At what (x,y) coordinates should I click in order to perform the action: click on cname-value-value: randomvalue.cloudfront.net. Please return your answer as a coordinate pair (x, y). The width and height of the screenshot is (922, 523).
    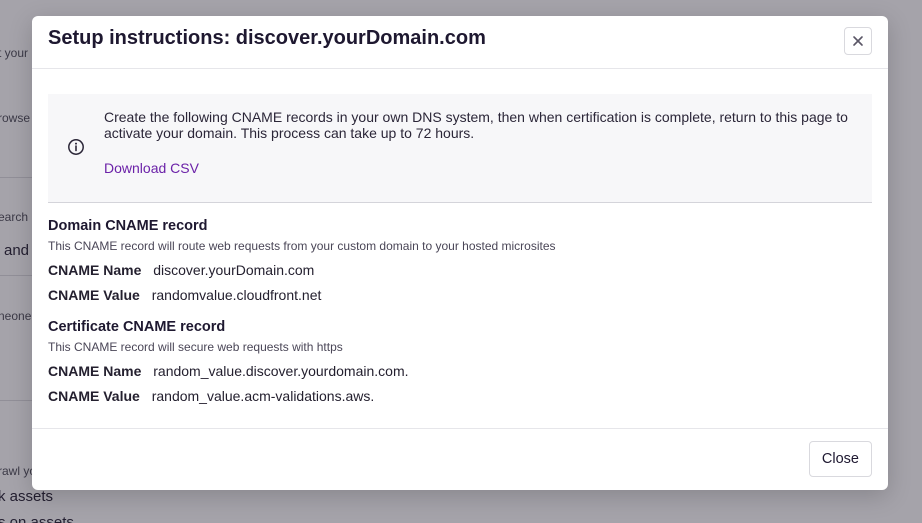
    Looking at the image, I should click on (236, 295).